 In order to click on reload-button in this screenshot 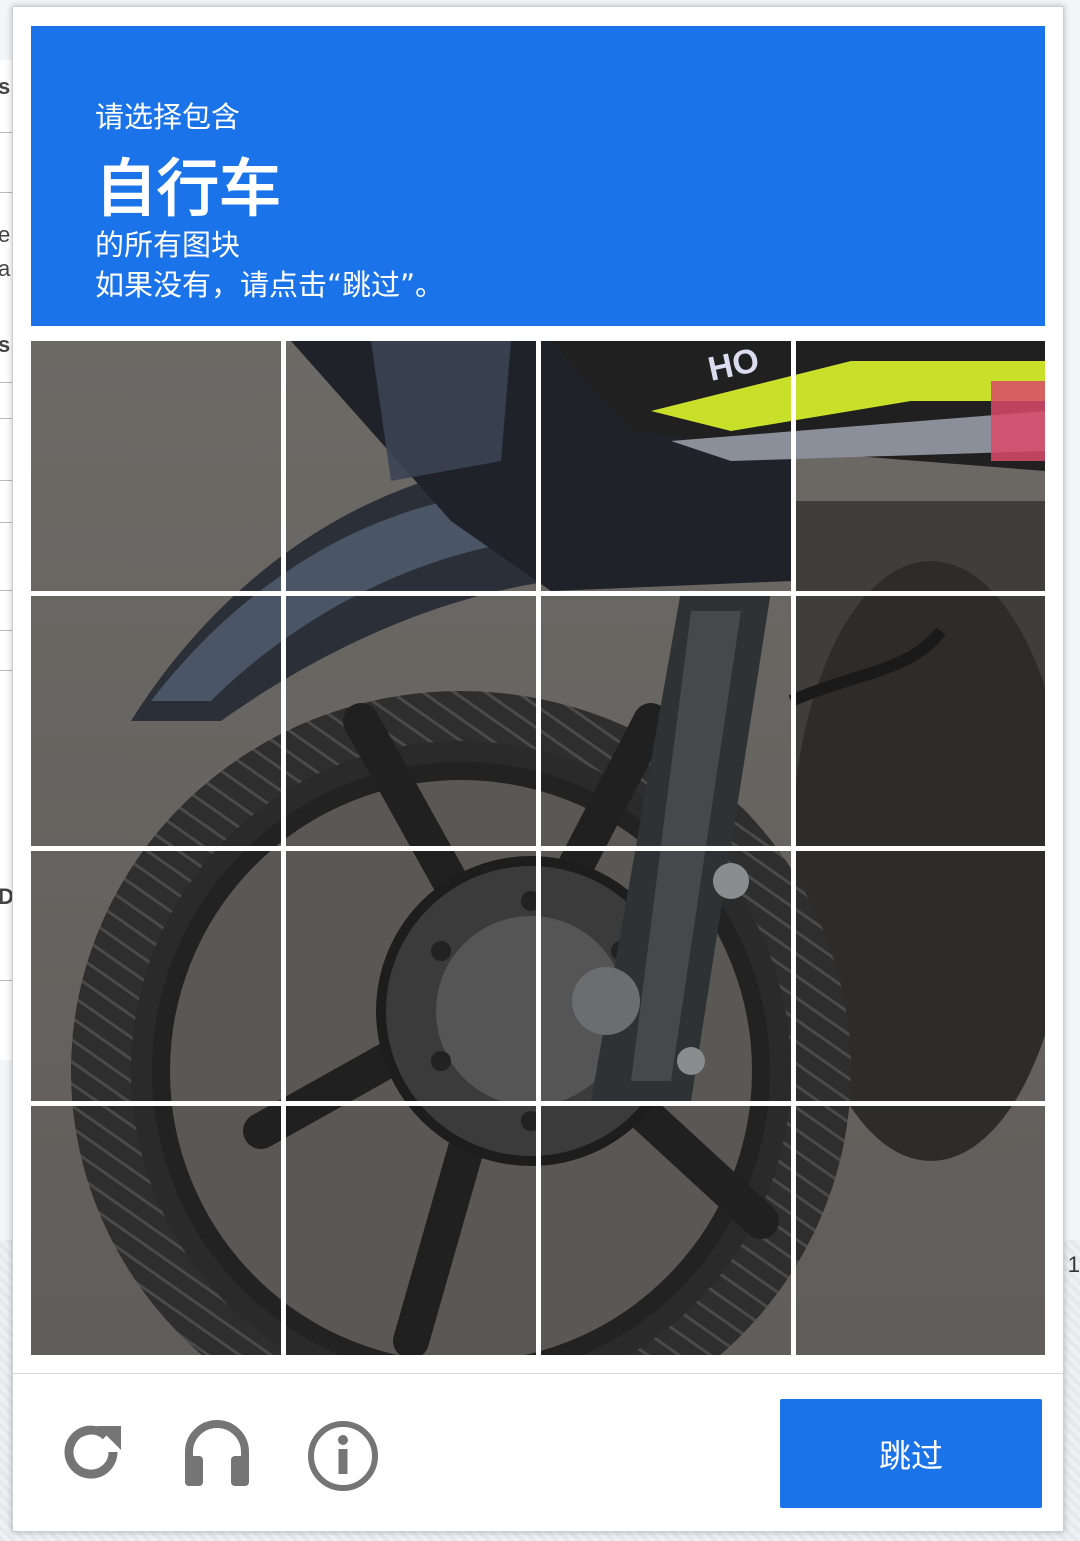, I will do `click(91, 1452)`.